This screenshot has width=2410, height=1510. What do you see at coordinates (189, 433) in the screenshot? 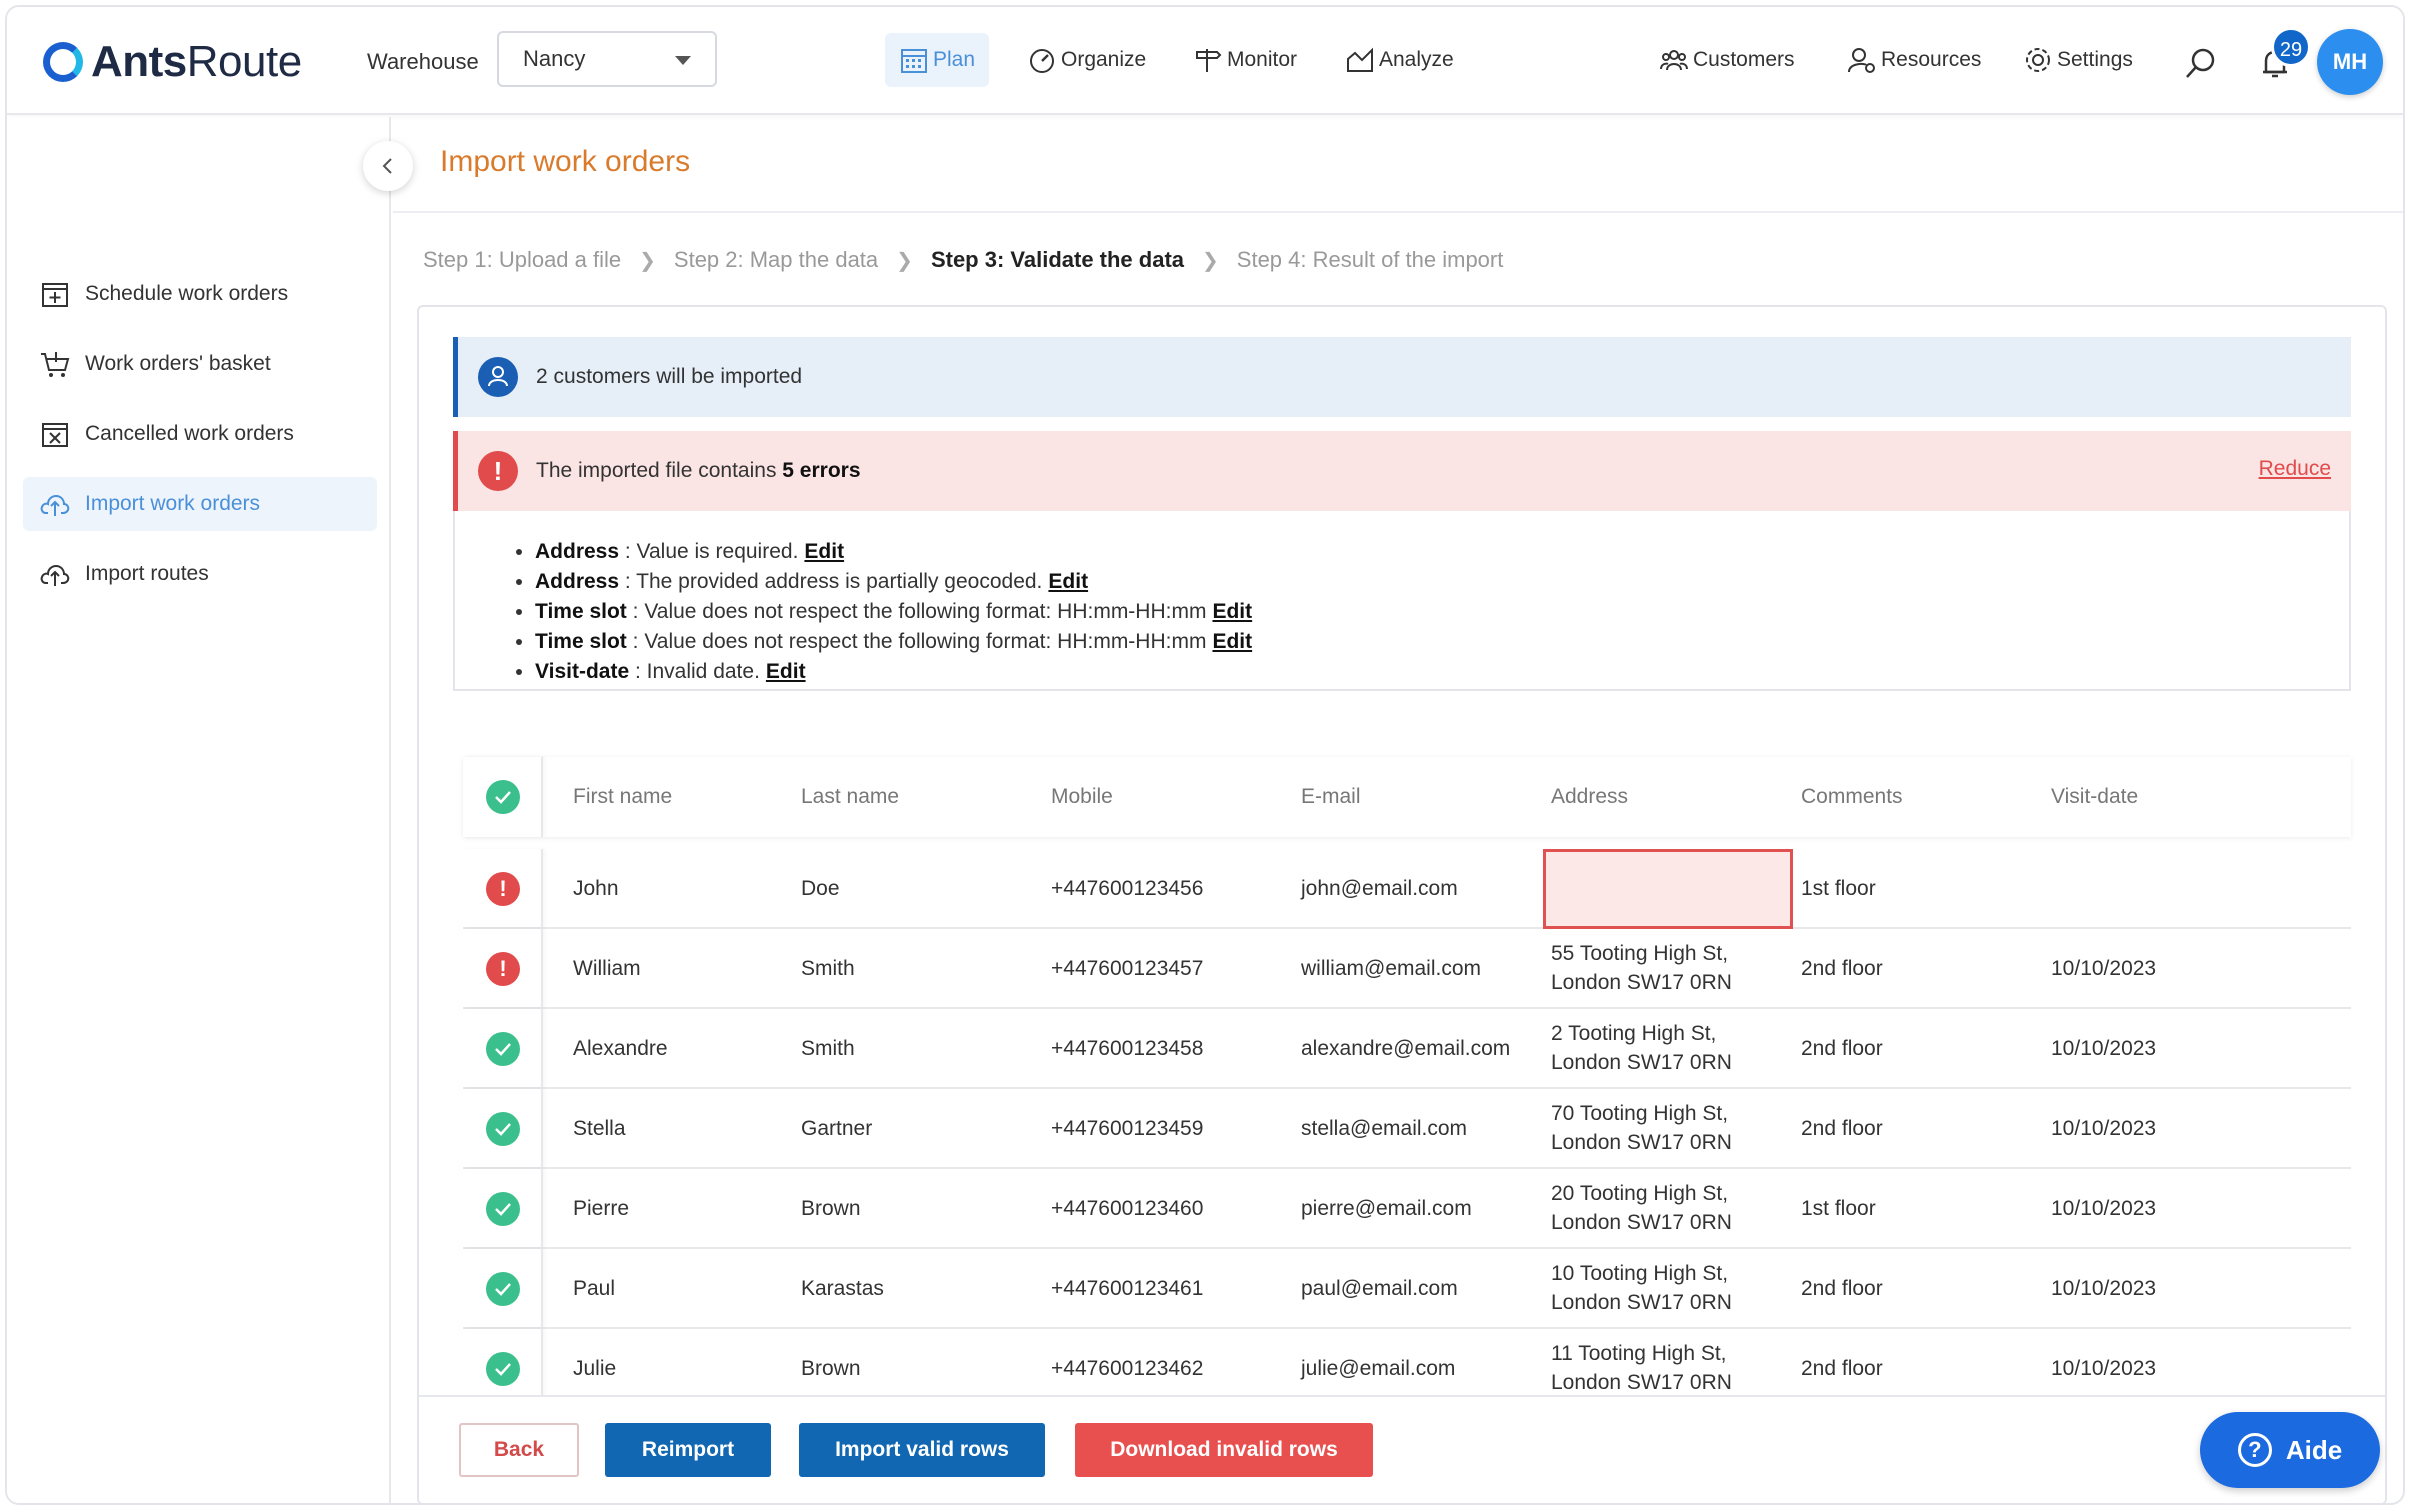
I see `sidebar-item-label: Cancelled work orders` at bounding box center [189, 433].